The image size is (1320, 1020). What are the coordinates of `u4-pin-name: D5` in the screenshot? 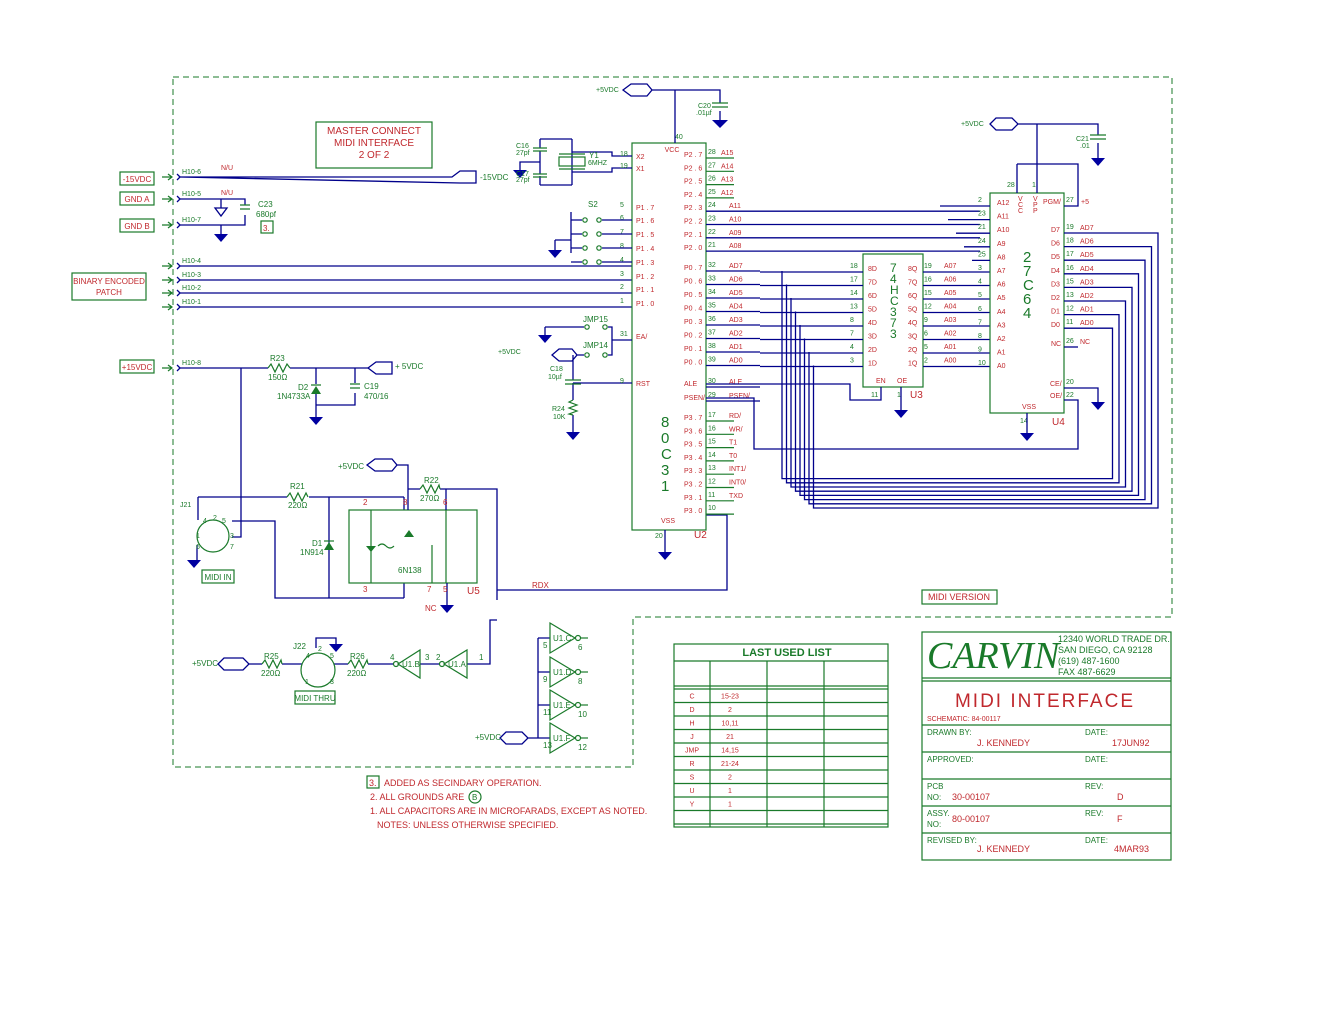 It's located at (1055, 257).